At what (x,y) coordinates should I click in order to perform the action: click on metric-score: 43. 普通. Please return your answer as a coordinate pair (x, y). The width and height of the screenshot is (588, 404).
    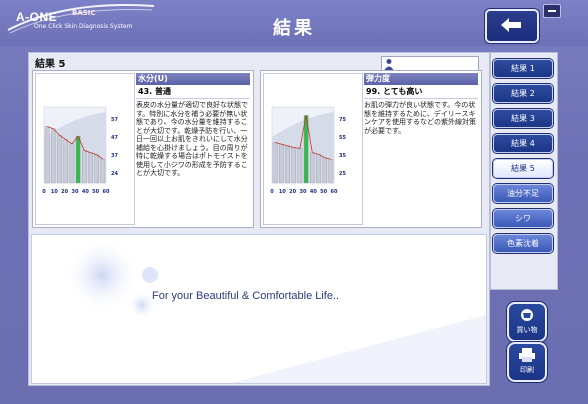
    Looking at the image, I should click on (193, 92).